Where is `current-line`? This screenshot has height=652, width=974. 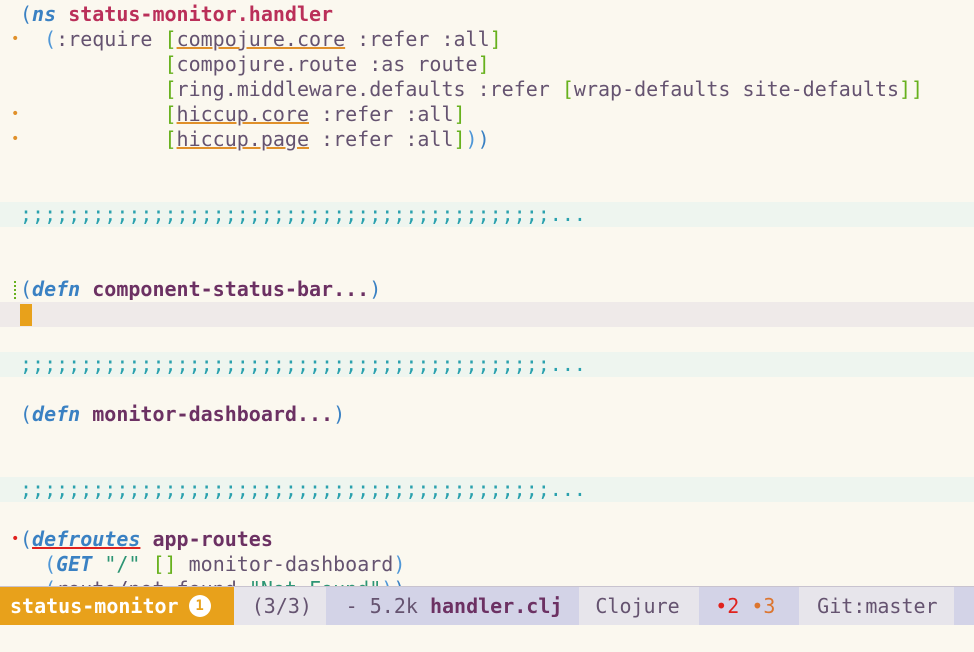 current-line is located at coordinates (487, 314).